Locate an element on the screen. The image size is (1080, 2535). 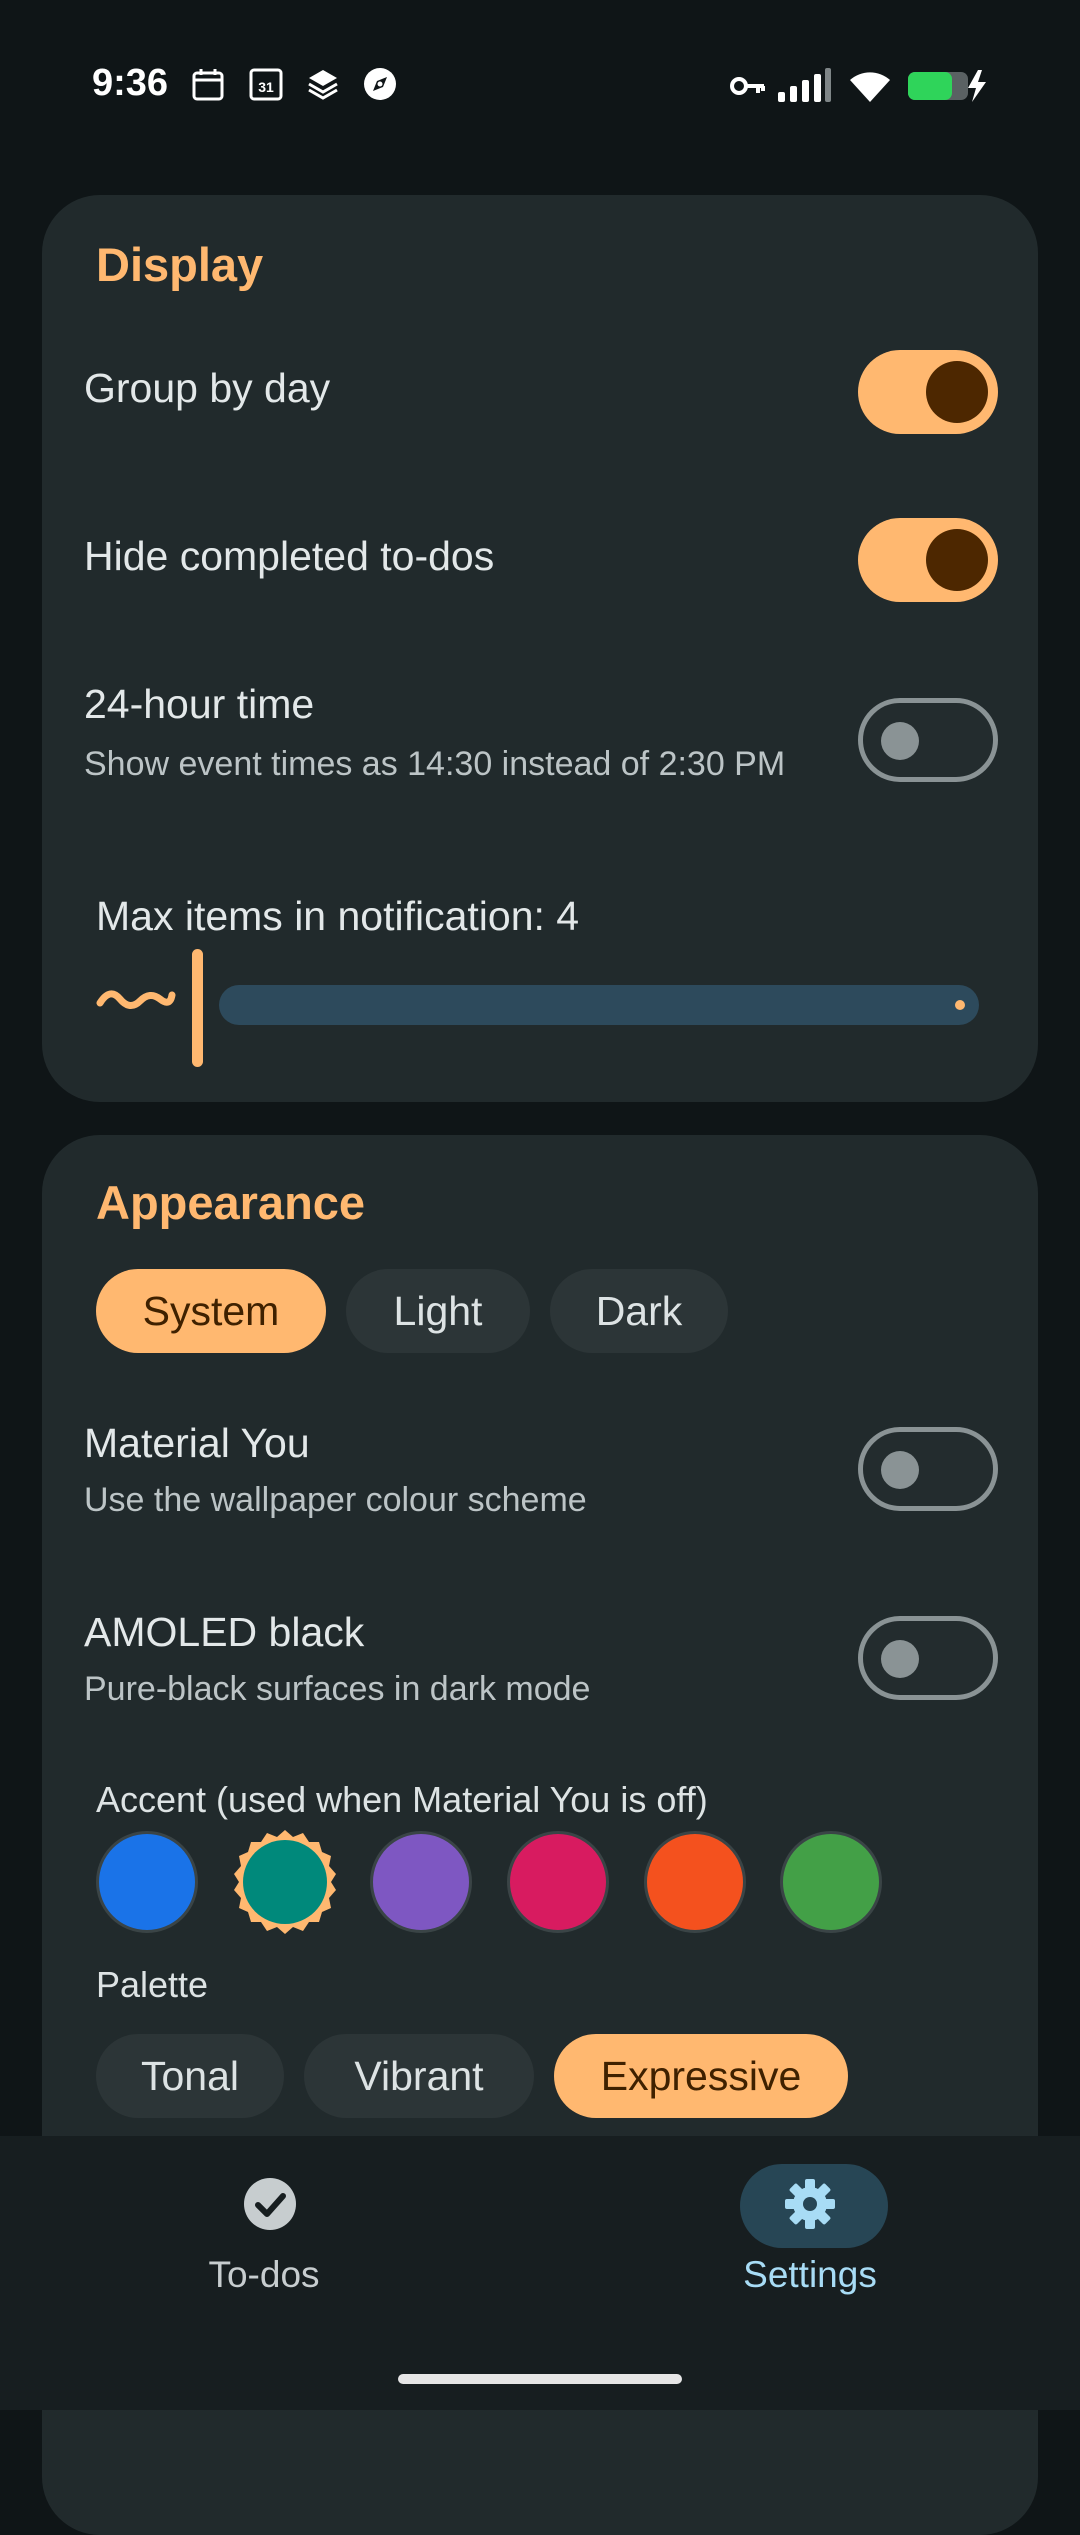
bottom-navigation: To-dos Settings is located at coordinates (540, 2273).